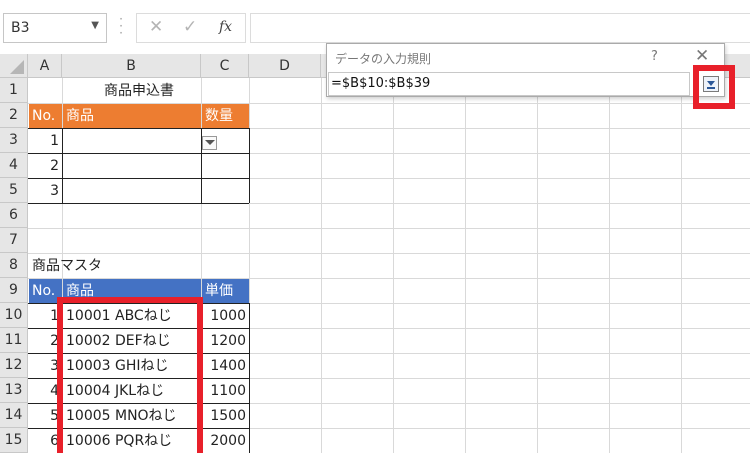 The width and height of the screenshot is (750, 453). What do you see at coordinates (702, 56) in the screenshot?
I see `close-icon: ✕` at bounding box center [702, 56].